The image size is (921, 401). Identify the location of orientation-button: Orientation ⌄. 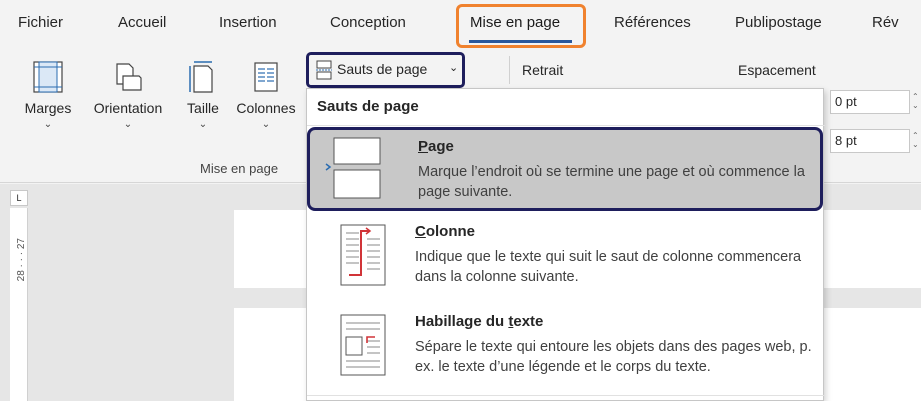
(128, 95).